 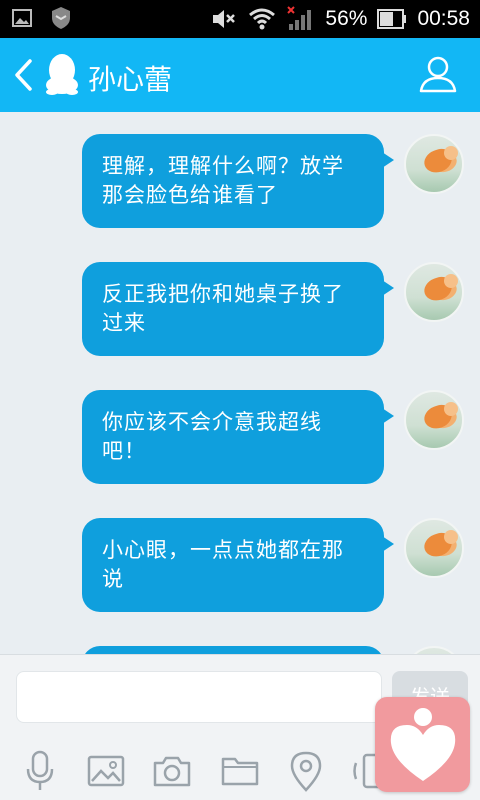 I want to click on image-icon, so click(x=106, y=771).